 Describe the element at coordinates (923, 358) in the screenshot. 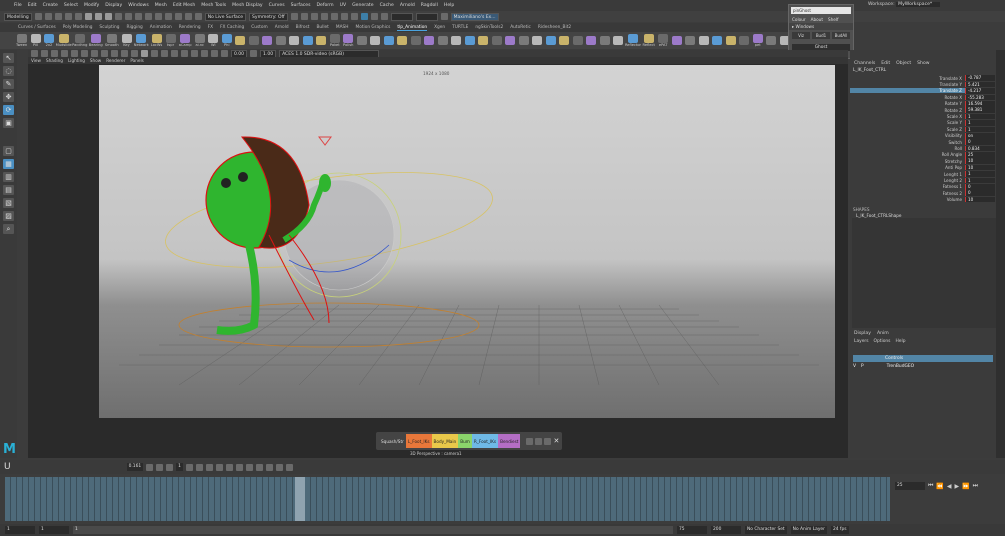

I see `layer-row: Controls` at that location.